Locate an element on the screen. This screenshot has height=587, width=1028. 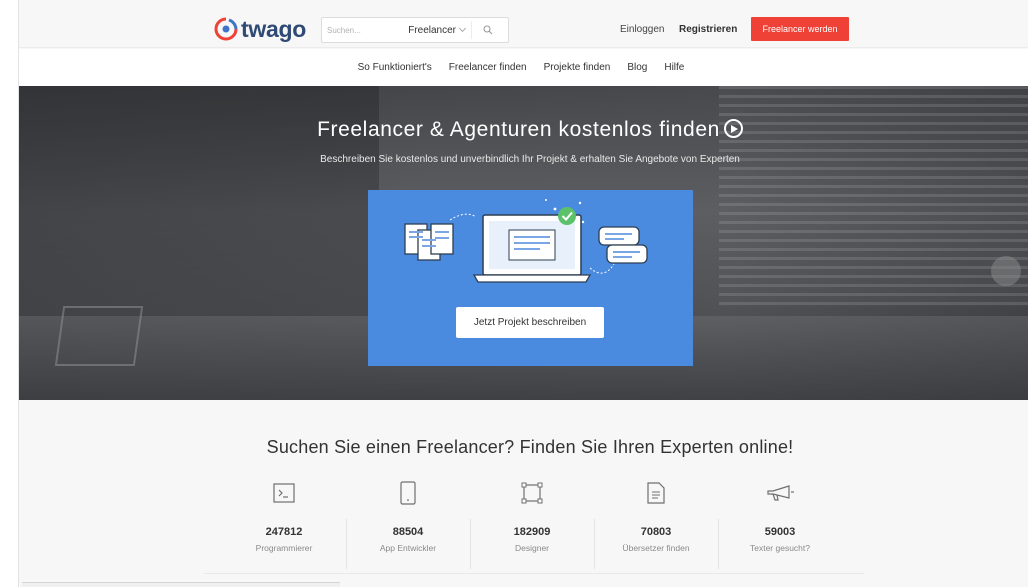
search-bar: Freelancer is located at coordinates (415, 30).